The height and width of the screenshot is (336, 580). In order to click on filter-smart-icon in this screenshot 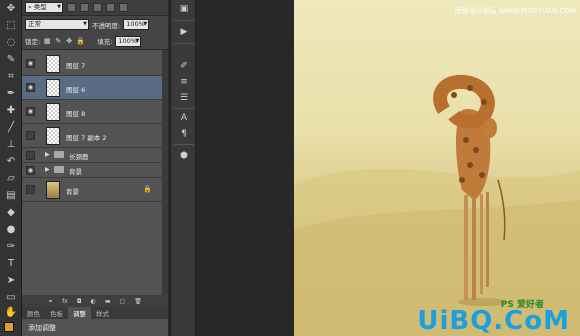, I will do `click(123, 7)`.